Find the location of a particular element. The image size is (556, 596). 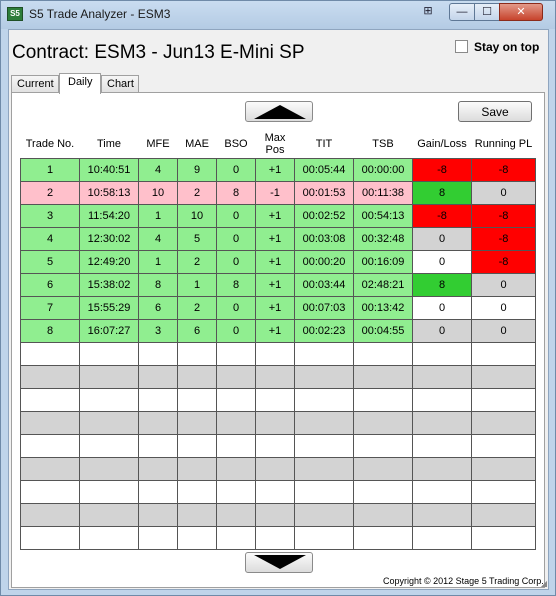

maximize-button: ☐ is located at coordinates (487, 12).